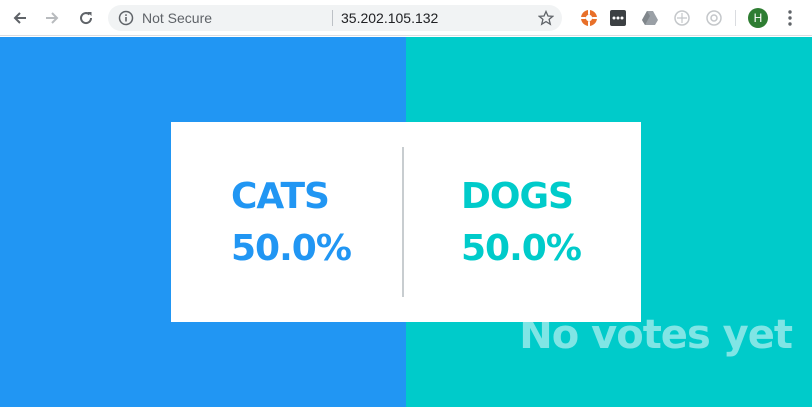  What do you see at coordinates (332, 18) in the screenshot?
I see `address-separator` at bounding box center [332, 18].